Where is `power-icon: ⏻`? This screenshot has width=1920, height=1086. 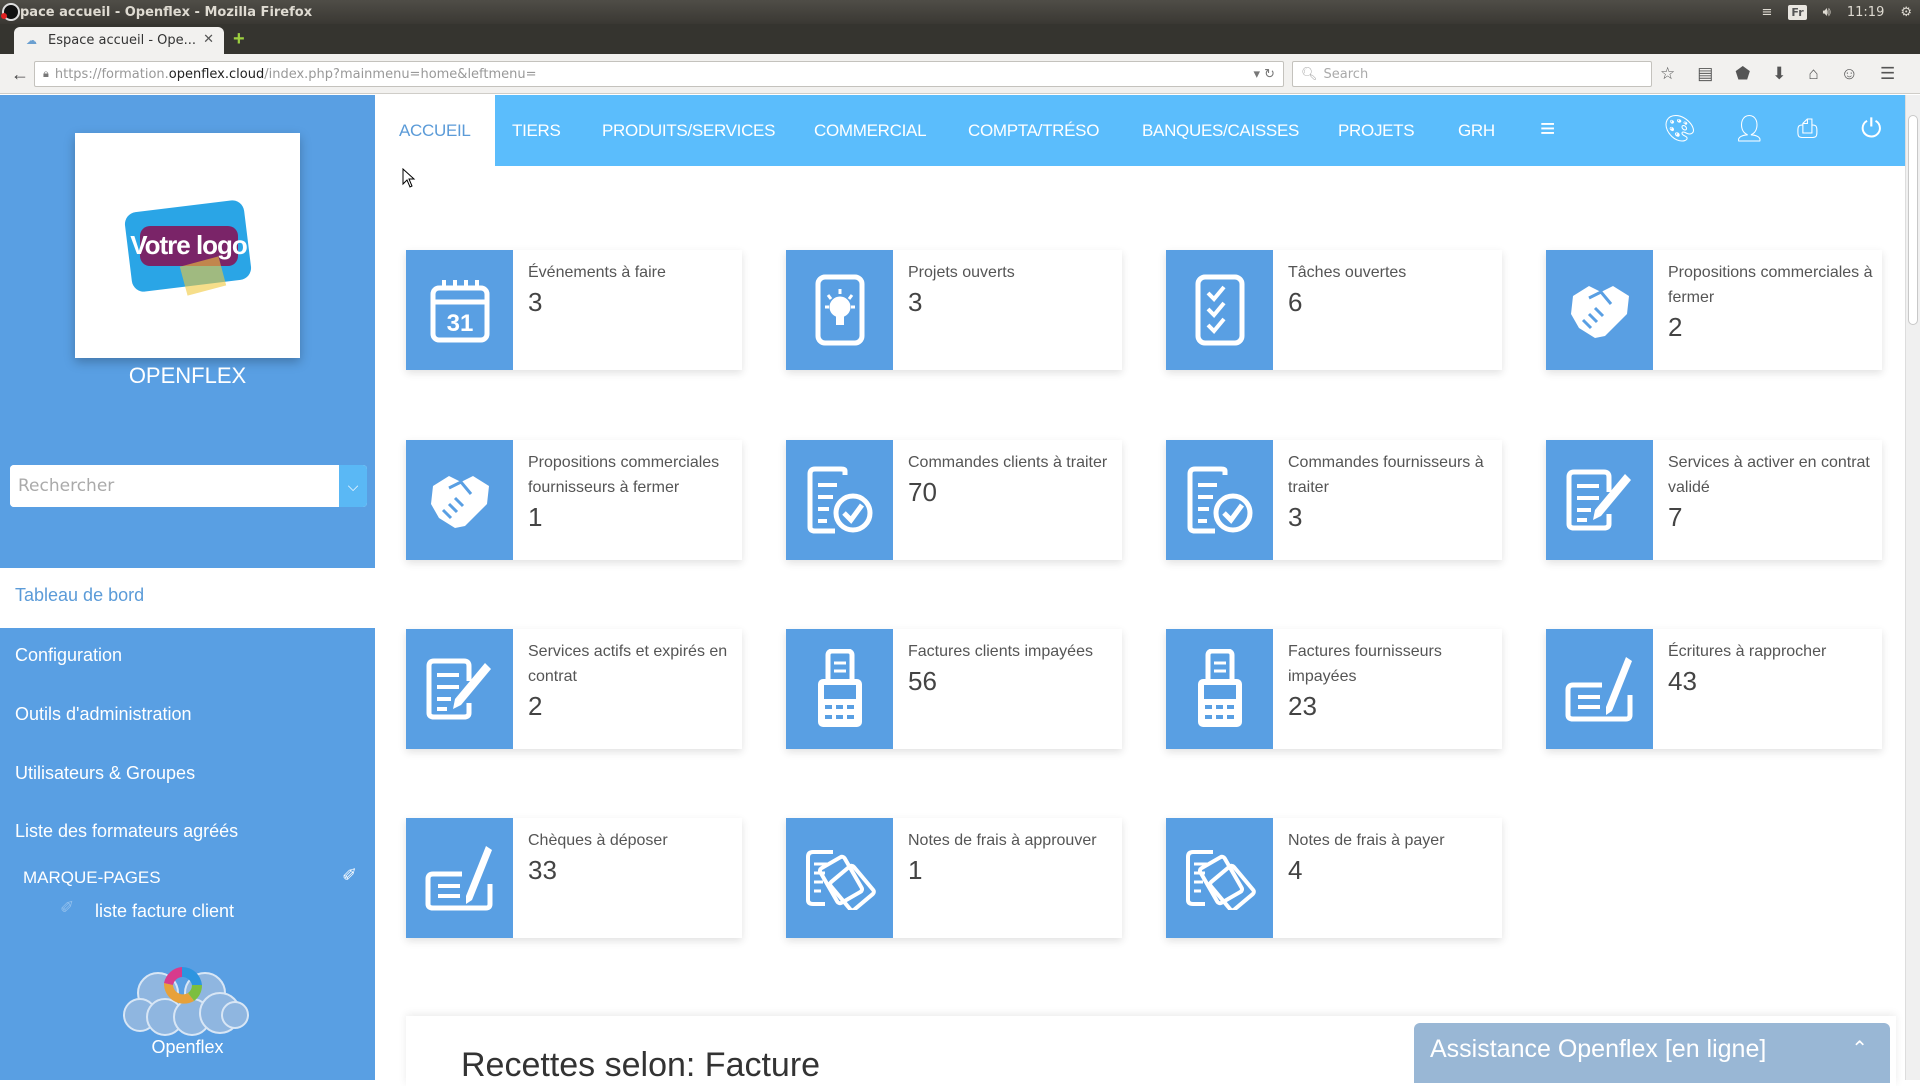
power-icon: ⏻ is located at coordinates (1871, 129).